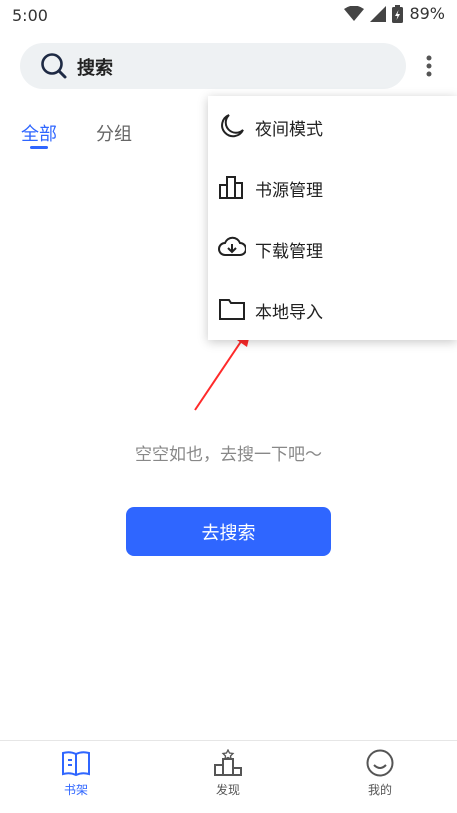  I want to click on search-icon, so click(54, 68).